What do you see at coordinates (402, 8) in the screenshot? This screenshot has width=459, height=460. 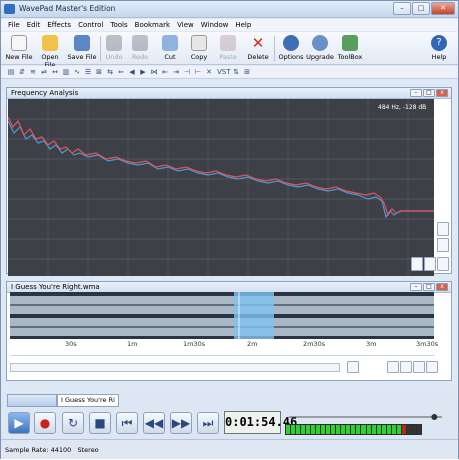 I see `minimize-button: –` at bounding box center [402, 8].